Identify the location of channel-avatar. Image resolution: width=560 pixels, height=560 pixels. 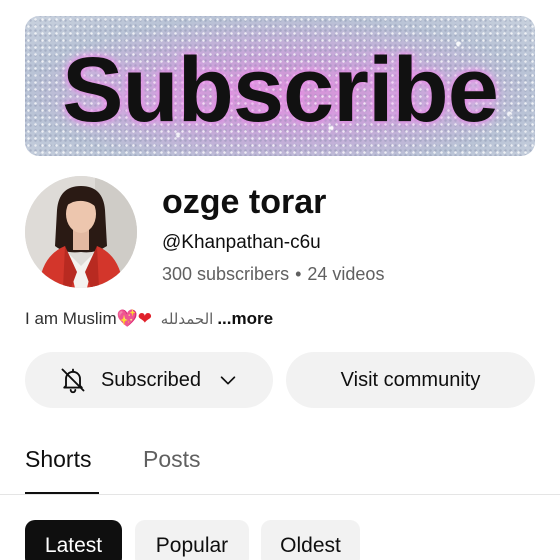
(81, 232).